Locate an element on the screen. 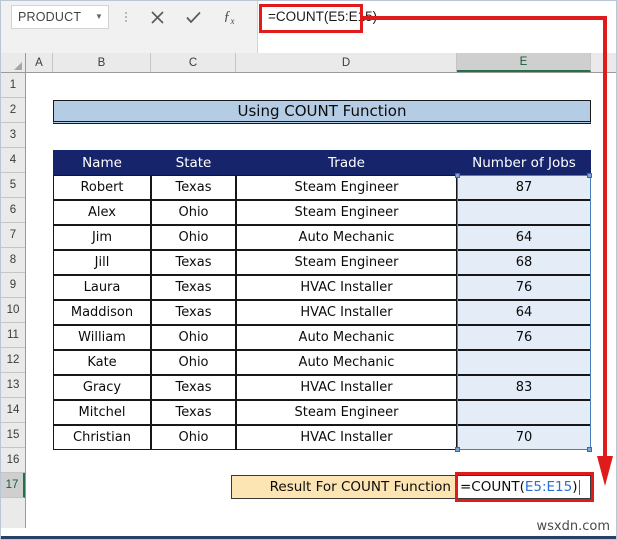 The image size is (617, 540). vertical-dots-separator is located at coordinates (126, 17).